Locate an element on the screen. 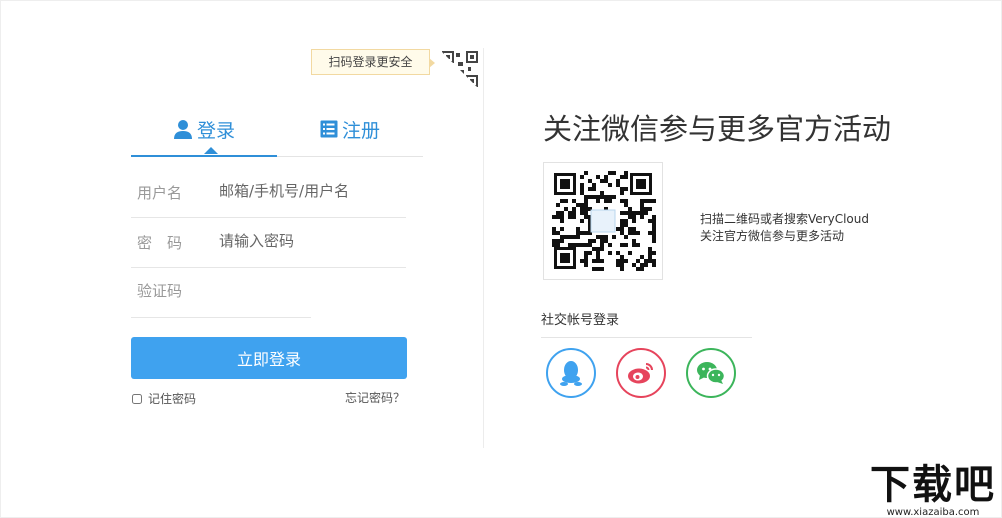 This screenshot has width=1002, height=518. wechat-login-button is located at coordinates (711, 373).